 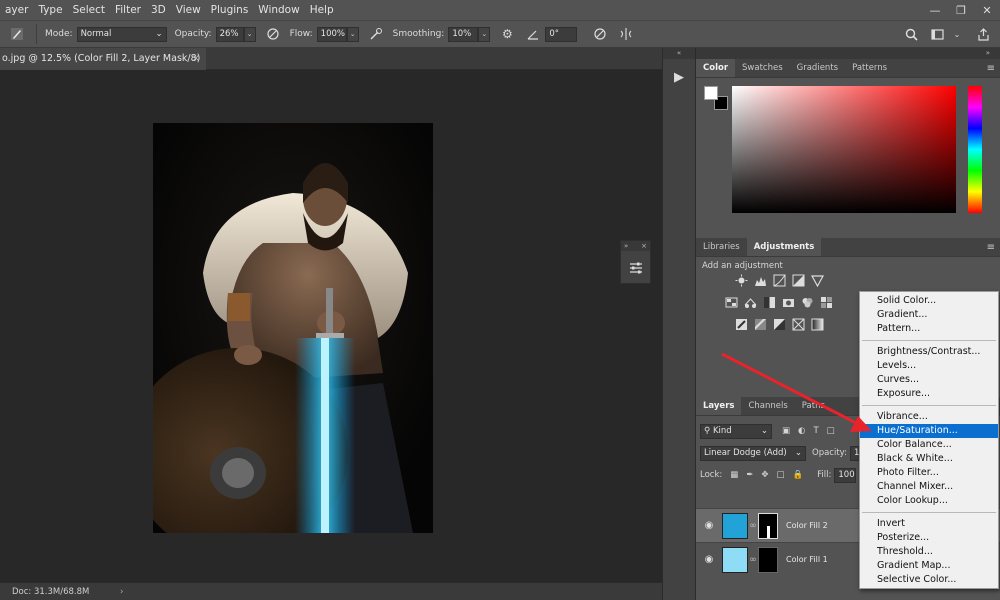 What do you see at coordinates (817, 280) in the screenshot?
I see `triangle-icon` at bounding box center [817, 280].